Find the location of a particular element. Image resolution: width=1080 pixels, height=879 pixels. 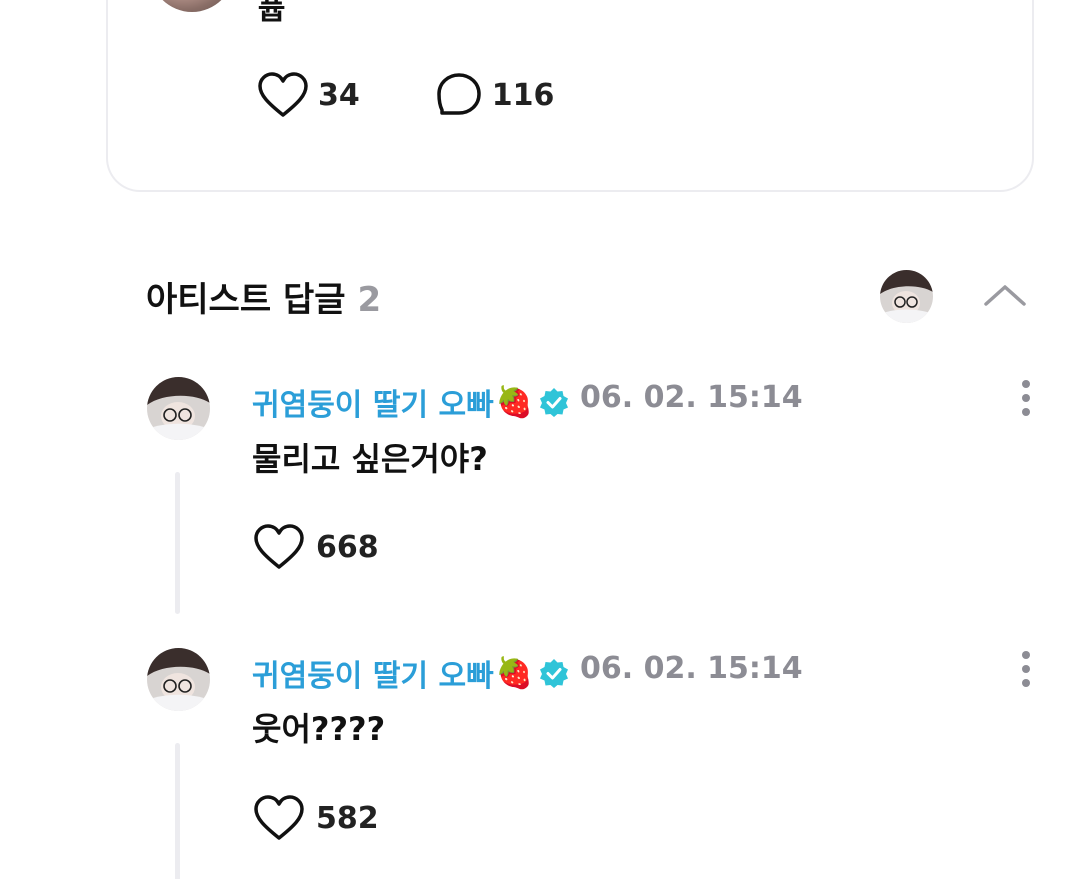

post-comment-button: 116 is located at coordinates (495, 95).